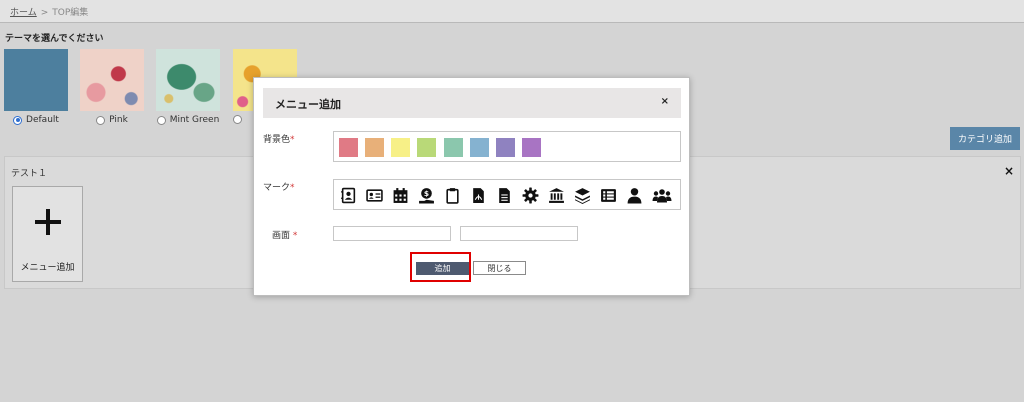 This screenshot has width=1024, height=402. Describe the element at coordinates (161, 120) in the screenshot. I see `theme-mint-green-radio` at that location.